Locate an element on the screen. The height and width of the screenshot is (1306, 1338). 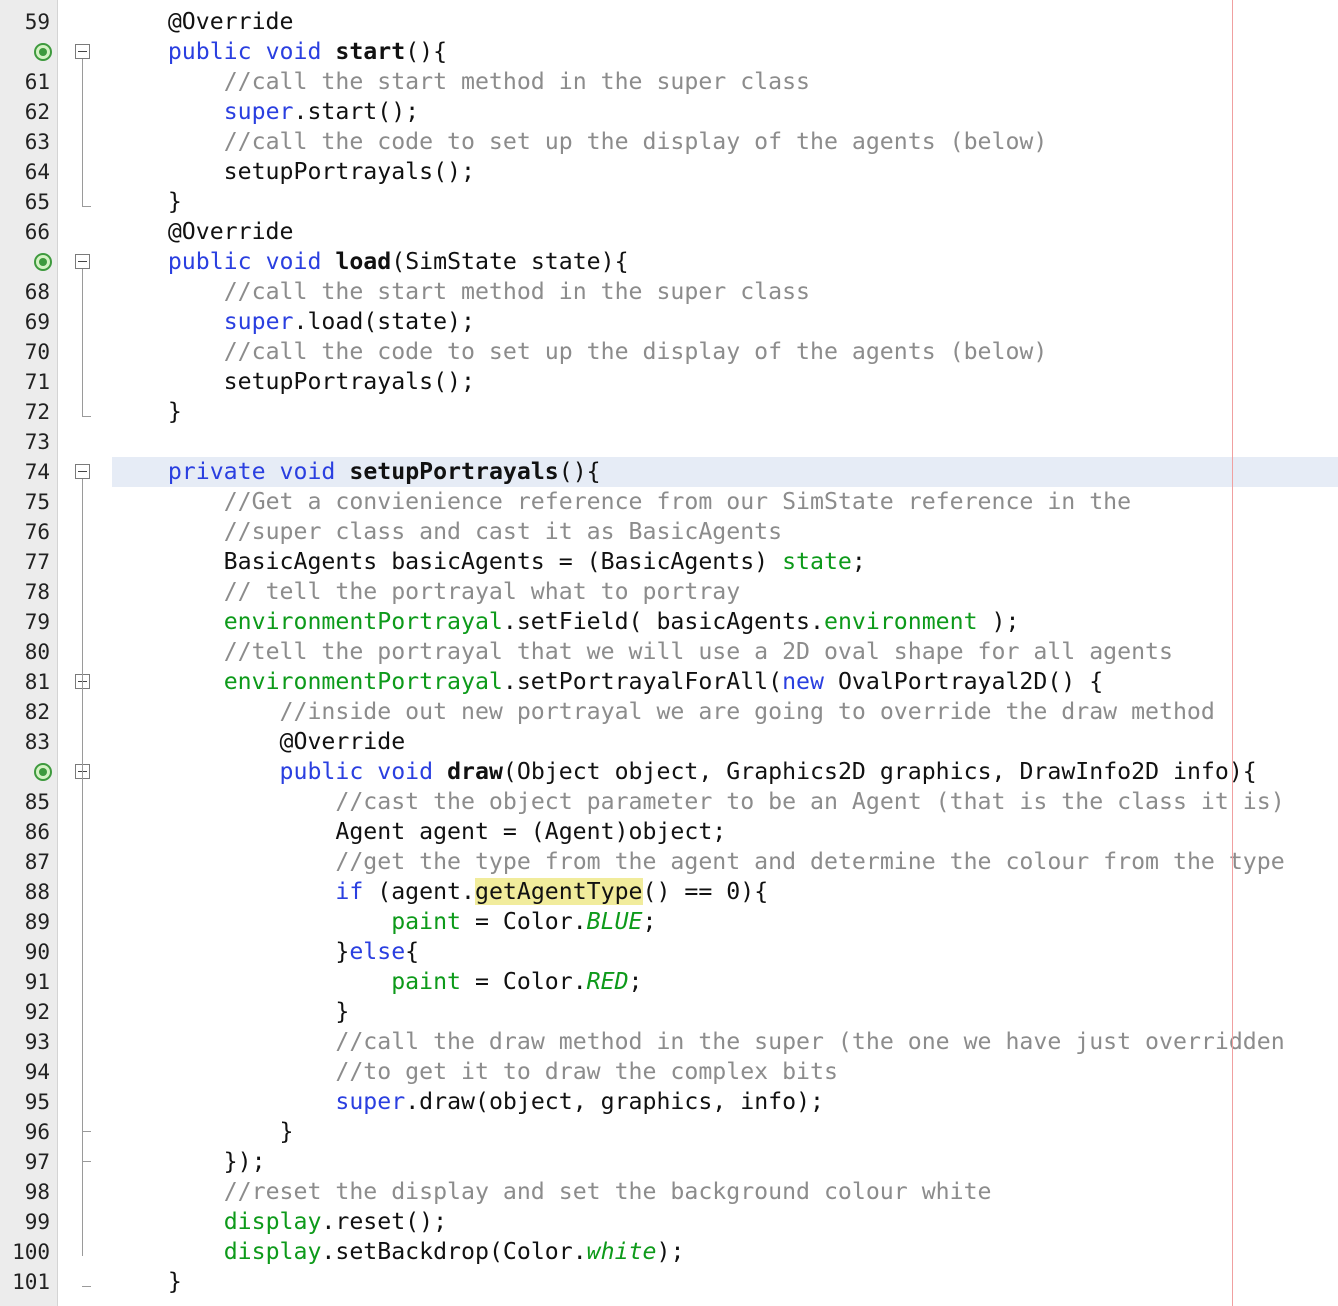
line-number: 87 is located at coordinates (25, 862).